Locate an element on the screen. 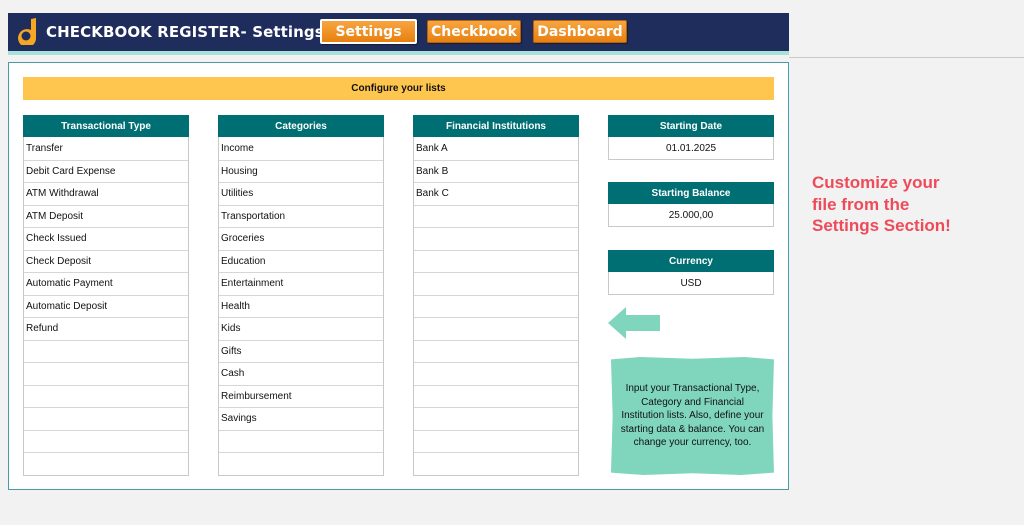 The height and width of the screenshot is (525, 1024). list-item: Automatic Deposit is located at coordinates (106, 306).